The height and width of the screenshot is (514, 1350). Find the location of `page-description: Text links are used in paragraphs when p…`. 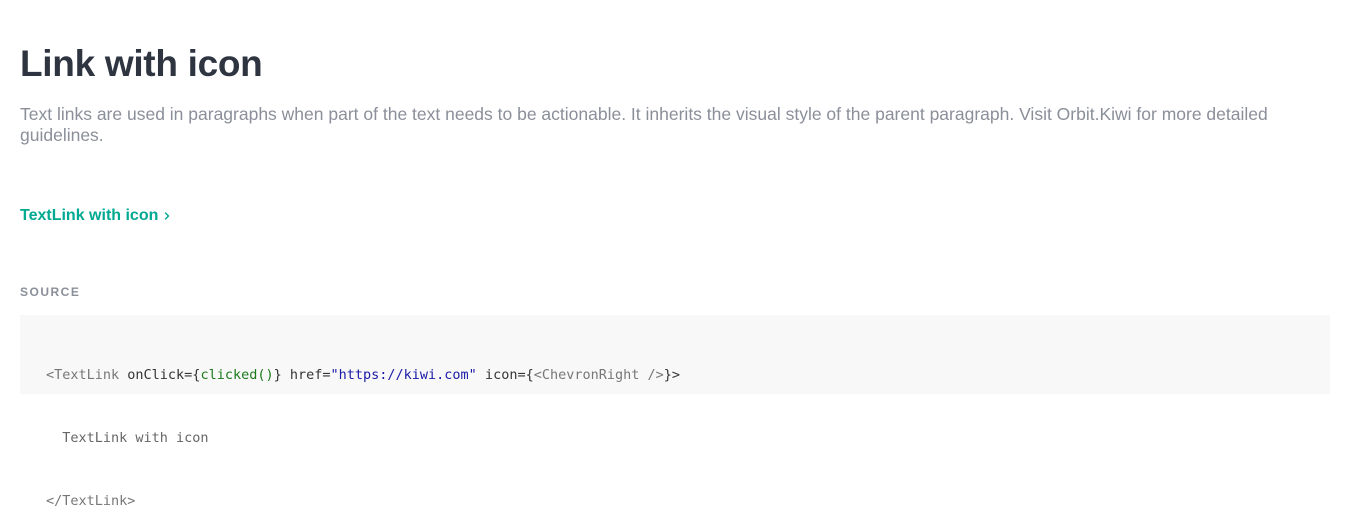

page-description: Text links are used in paragraphs when p… is located at coordinates (644, 124).